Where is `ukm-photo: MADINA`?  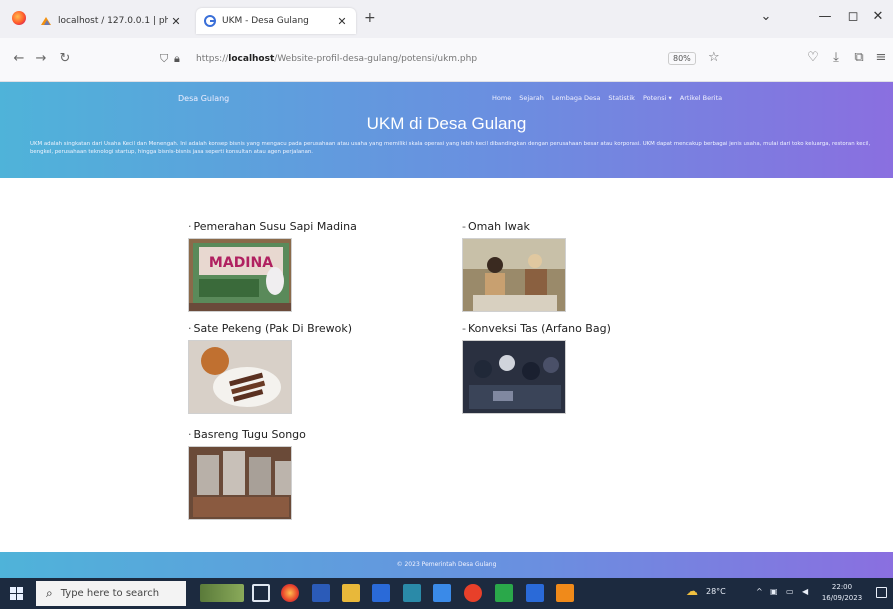
ukm-photo: MADINA is located at coordinates (240, 275).